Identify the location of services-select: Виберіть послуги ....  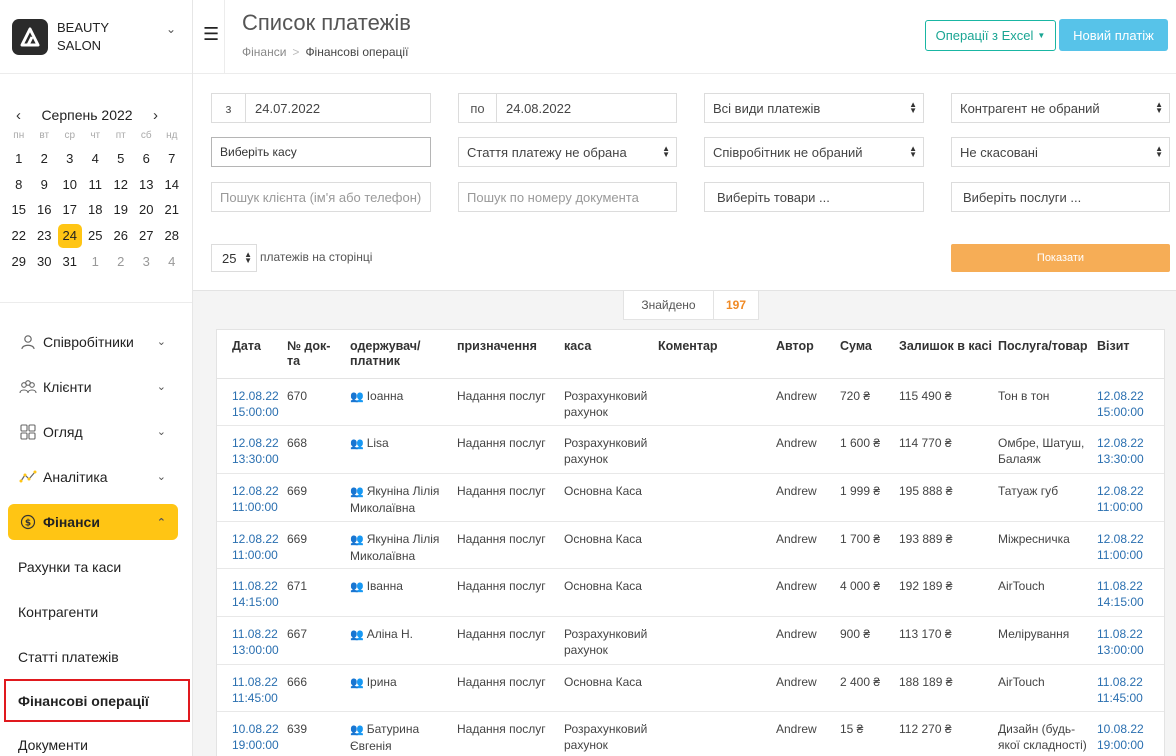
(1060, 197).